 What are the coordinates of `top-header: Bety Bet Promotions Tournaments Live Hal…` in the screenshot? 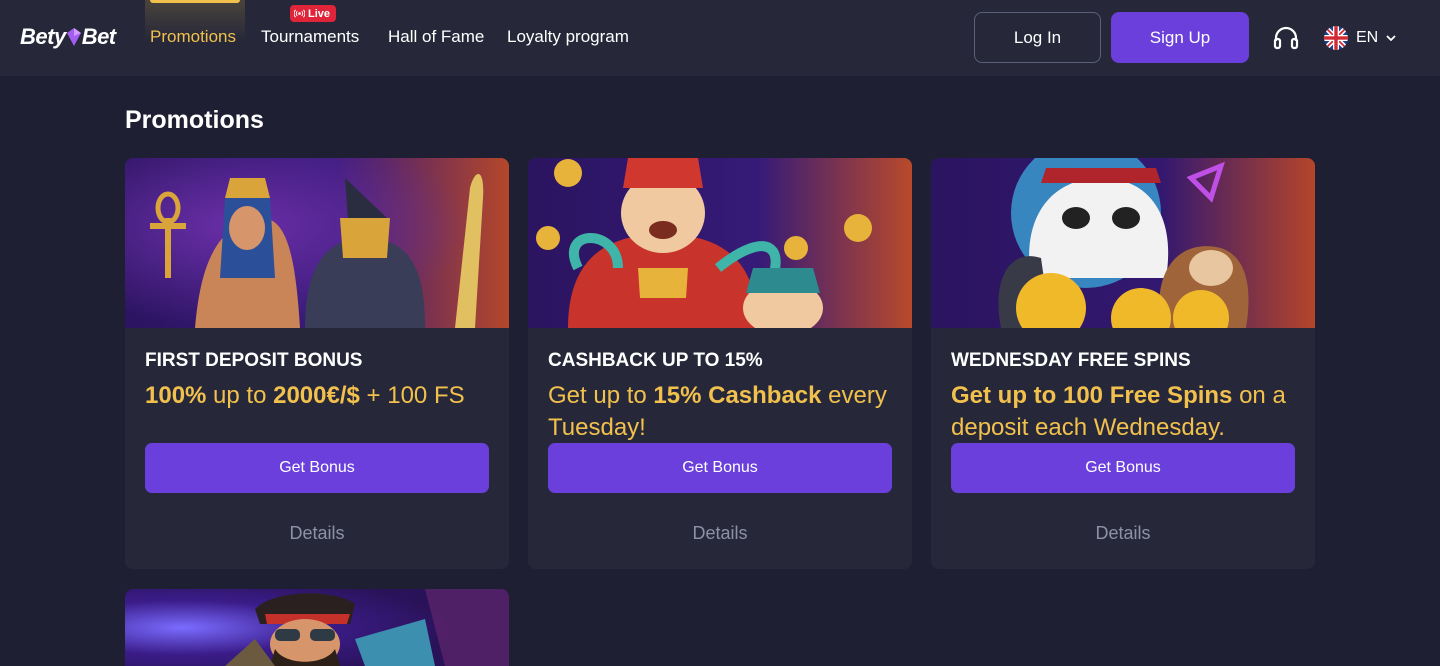 It's located at (720, 38).